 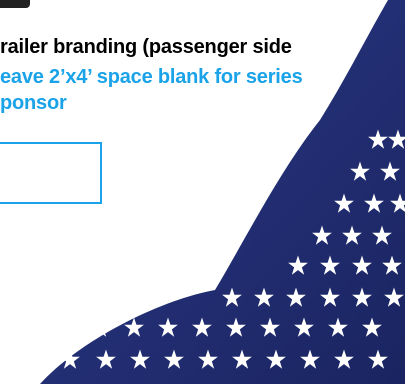 I want to click on sponsor-placeholder-box, so click(x=51, y=173).